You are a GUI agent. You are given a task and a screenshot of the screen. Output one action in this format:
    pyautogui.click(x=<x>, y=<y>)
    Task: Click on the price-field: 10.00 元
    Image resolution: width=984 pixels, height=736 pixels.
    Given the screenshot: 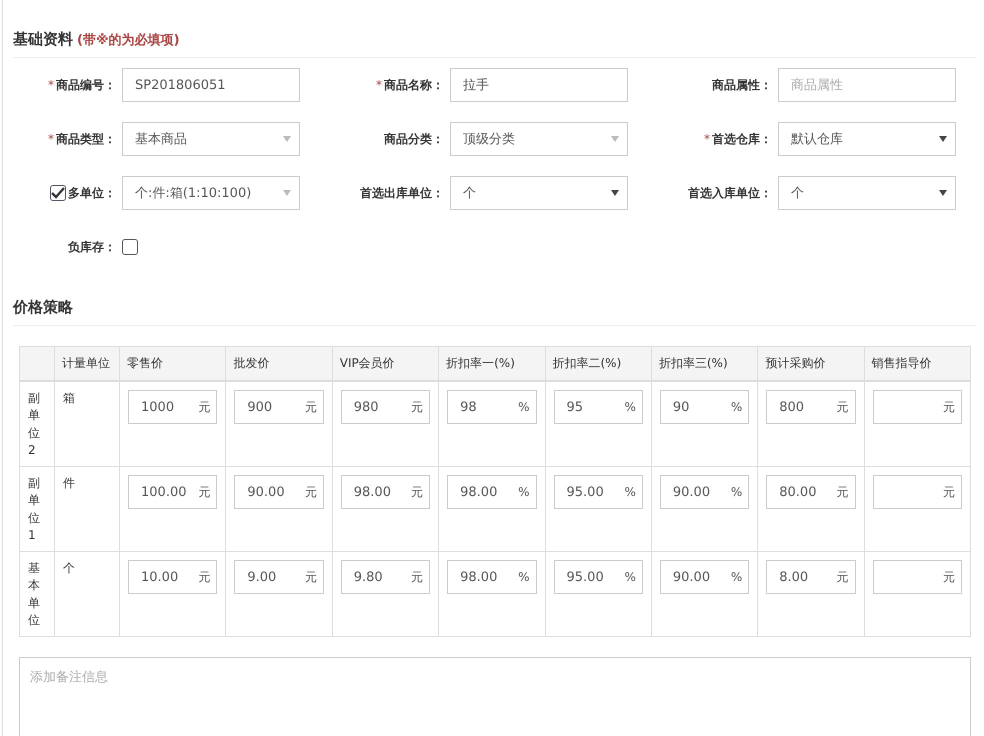 What is the action you would take?
    pyautogui.click(x=173, y=577)
    